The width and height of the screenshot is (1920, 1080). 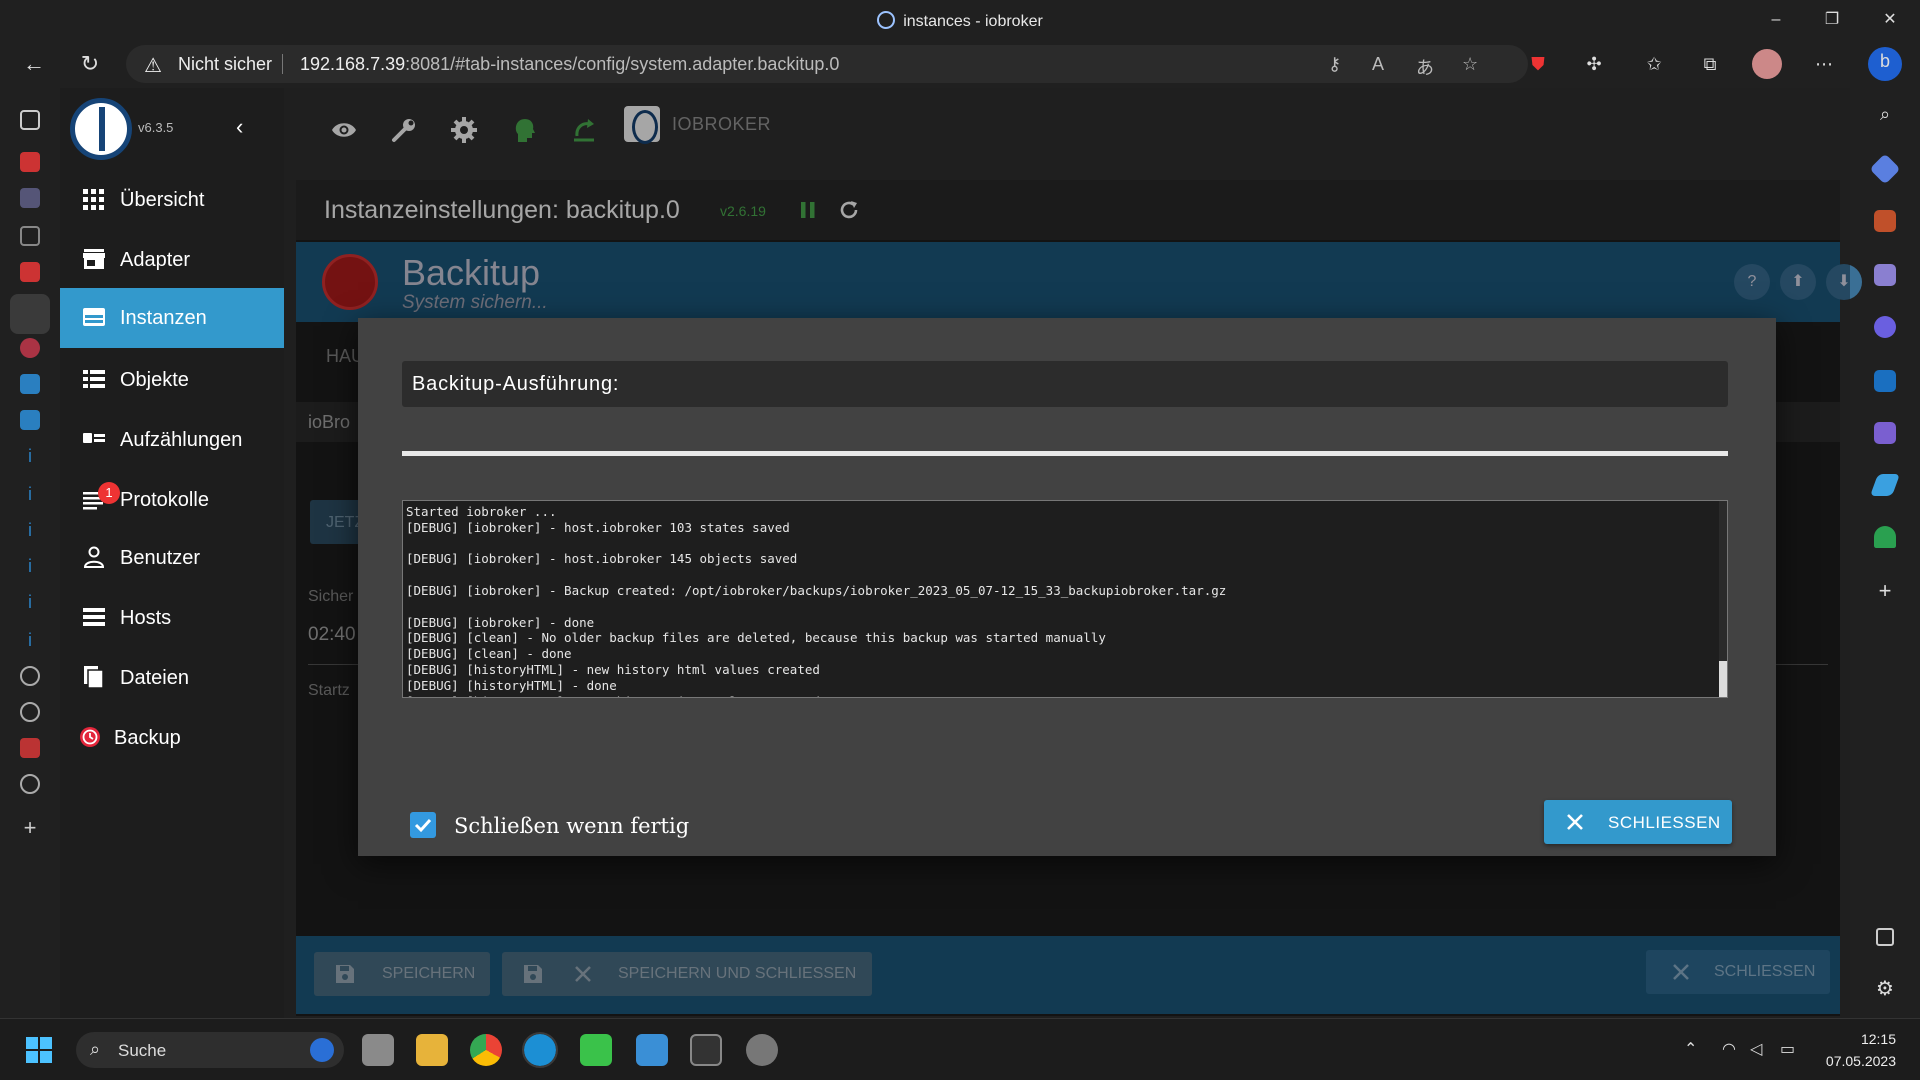 I want to click on wifi-icon: ◠, so click(x=1729, y=1049).